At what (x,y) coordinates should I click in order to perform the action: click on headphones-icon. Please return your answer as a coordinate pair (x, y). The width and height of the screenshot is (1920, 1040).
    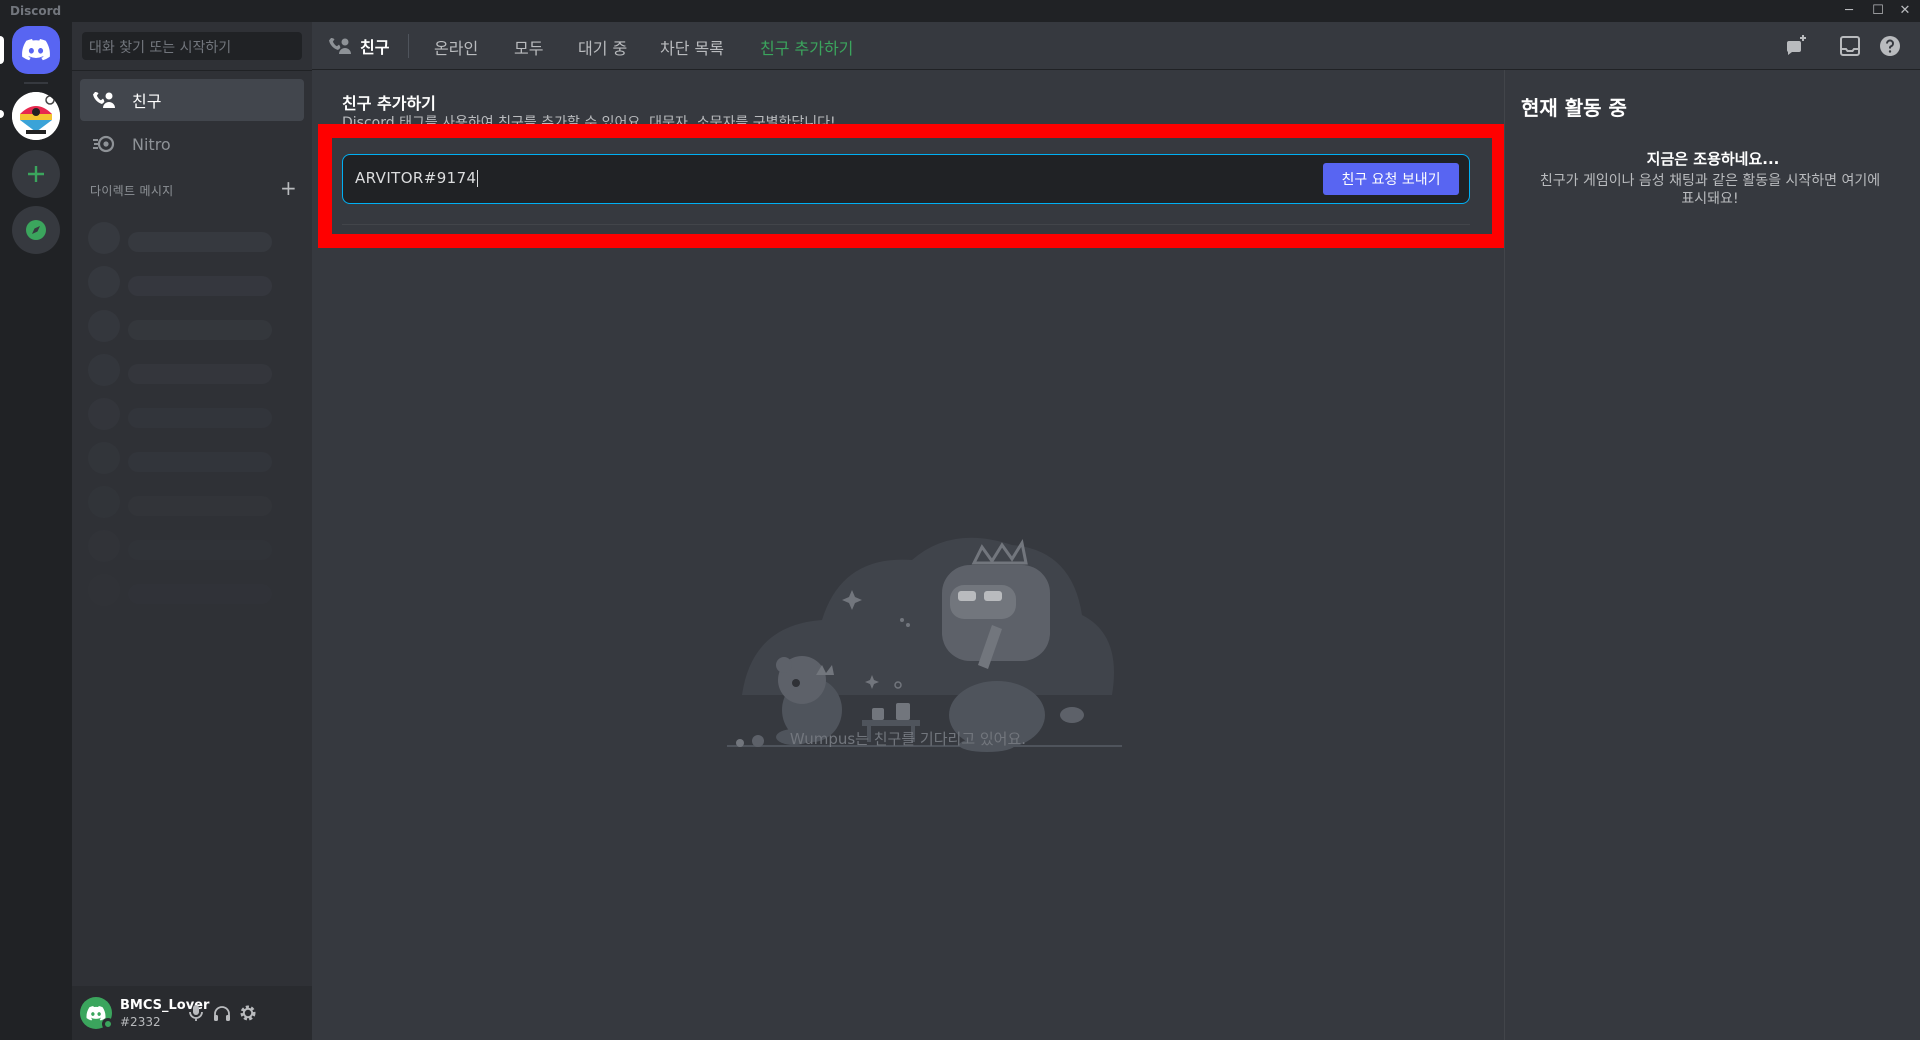
    Looking at the image, I should click on (222, 1013).